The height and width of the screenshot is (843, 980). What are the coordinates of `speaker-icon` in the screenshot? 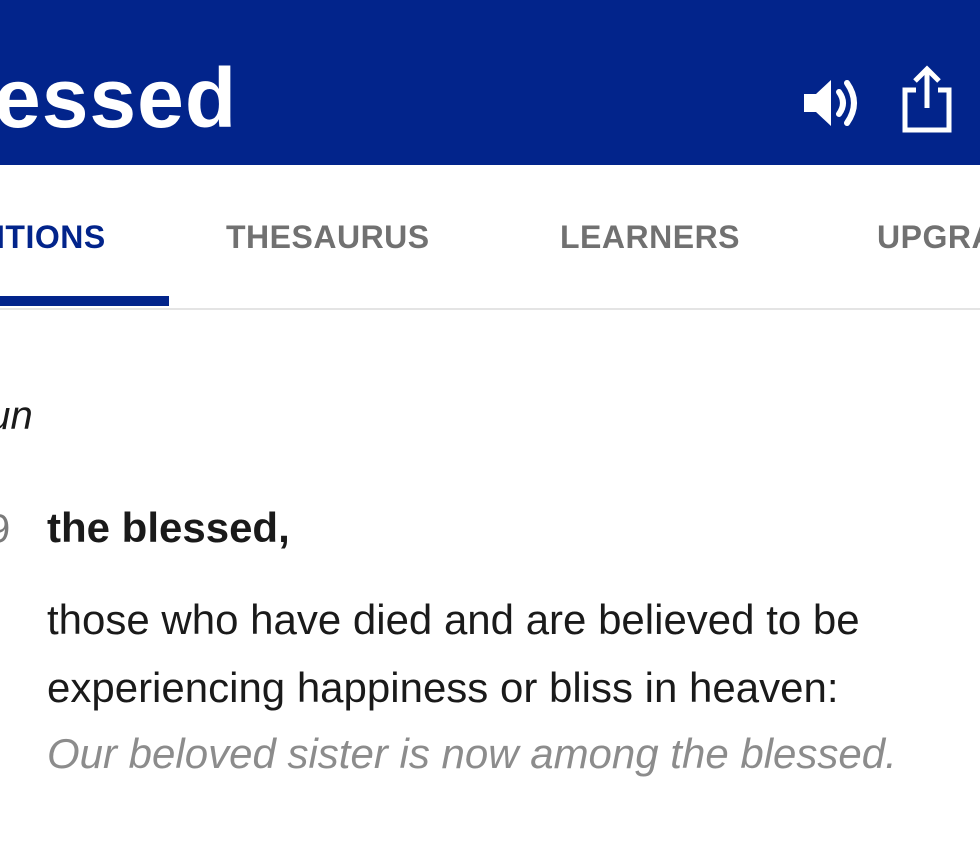 It's located at (830, 103).